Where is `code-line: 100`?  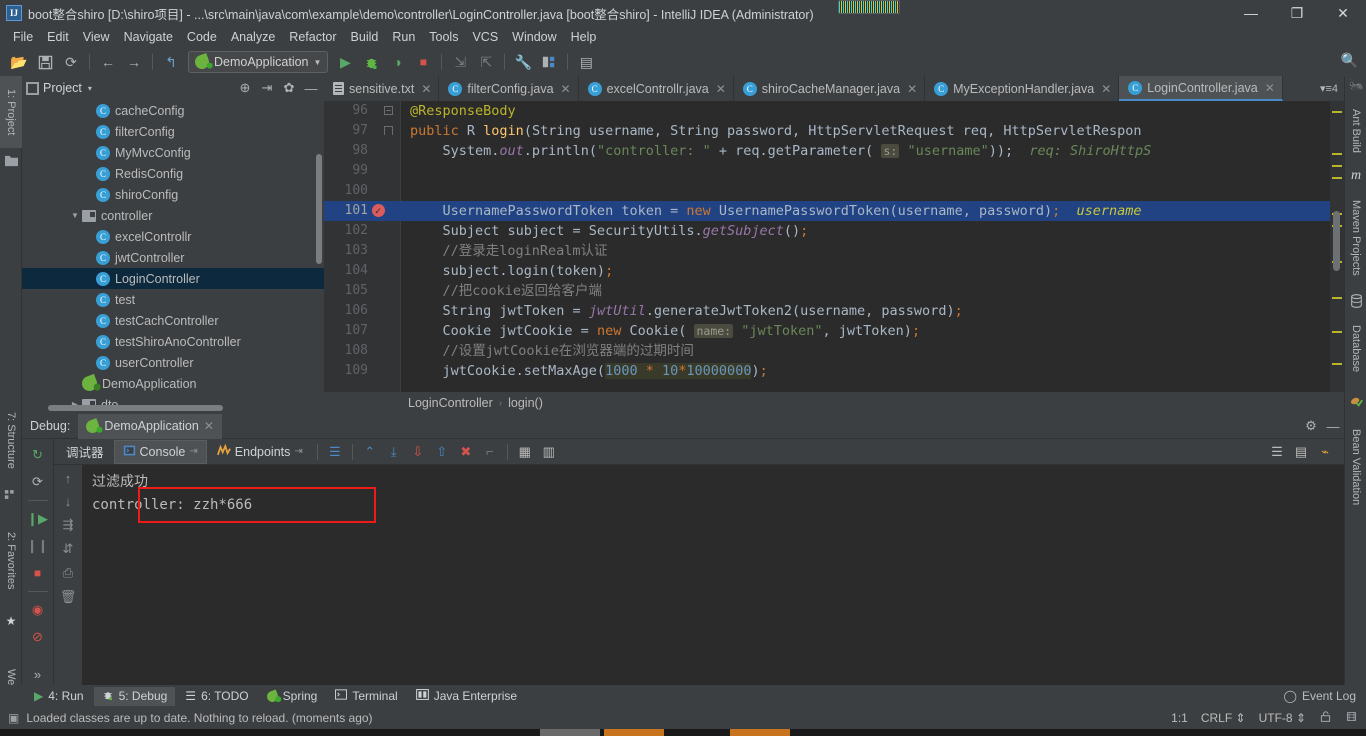 code-line: 100 is located at coordinates (834, 191).